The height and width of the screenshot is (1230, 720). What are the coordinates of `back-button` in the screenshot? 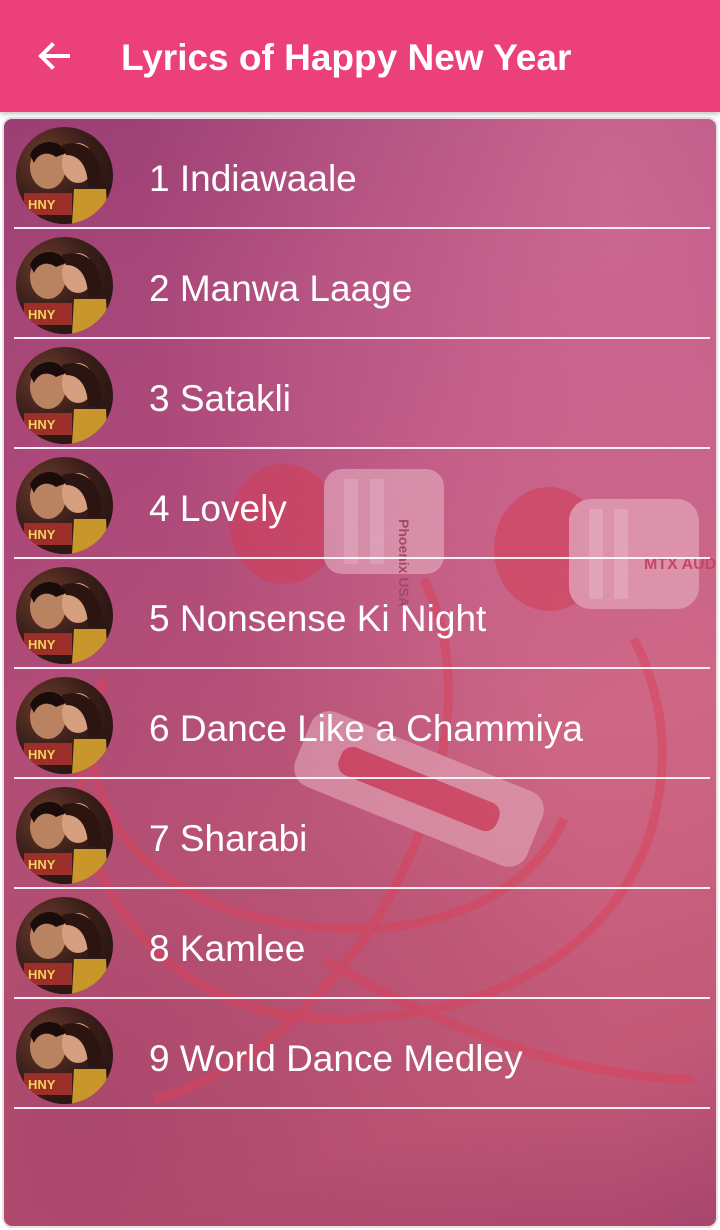 It's located at (54, 56).